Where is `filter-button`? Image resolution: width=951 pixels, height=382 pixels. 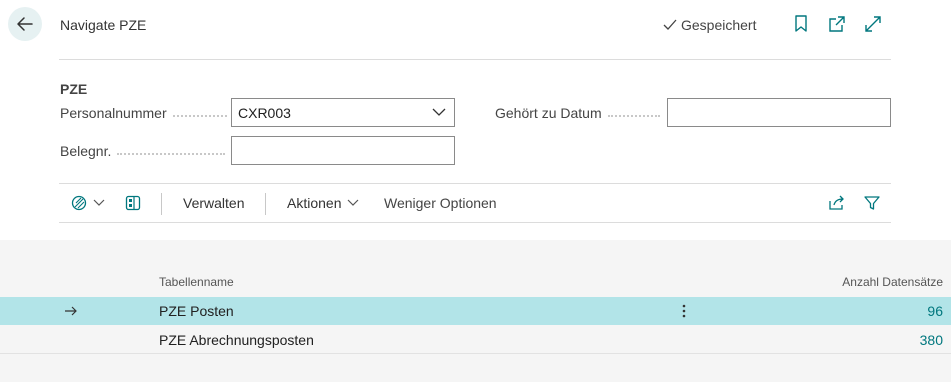
filter-button is located at coordinates (872, 203).